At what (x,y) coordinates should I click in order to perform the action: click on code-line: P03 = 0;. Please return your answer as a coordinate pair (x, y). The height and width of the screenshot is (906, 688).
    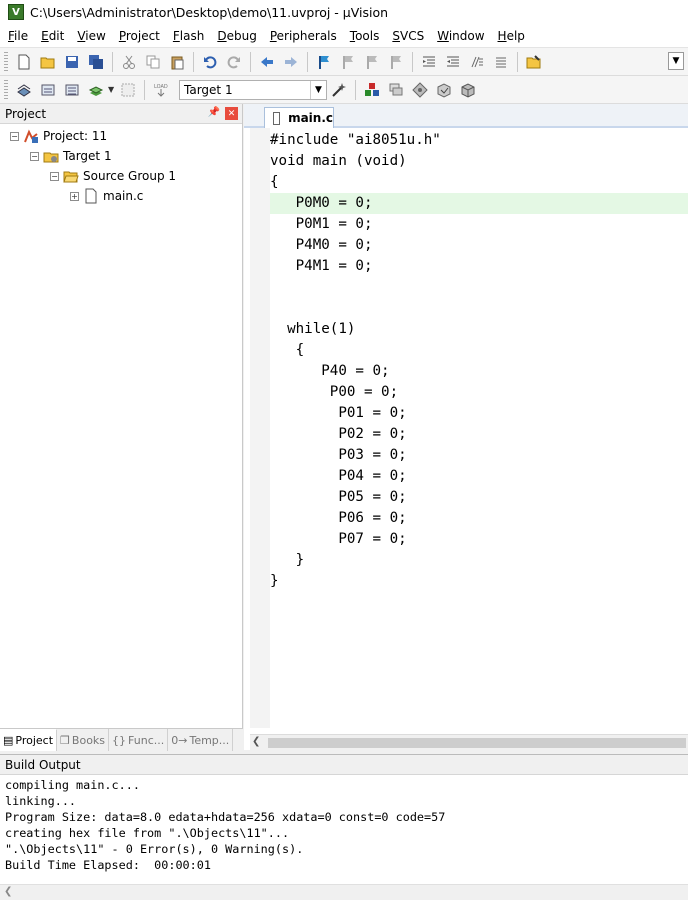
    Looking at the image, I should click on (479, 455).